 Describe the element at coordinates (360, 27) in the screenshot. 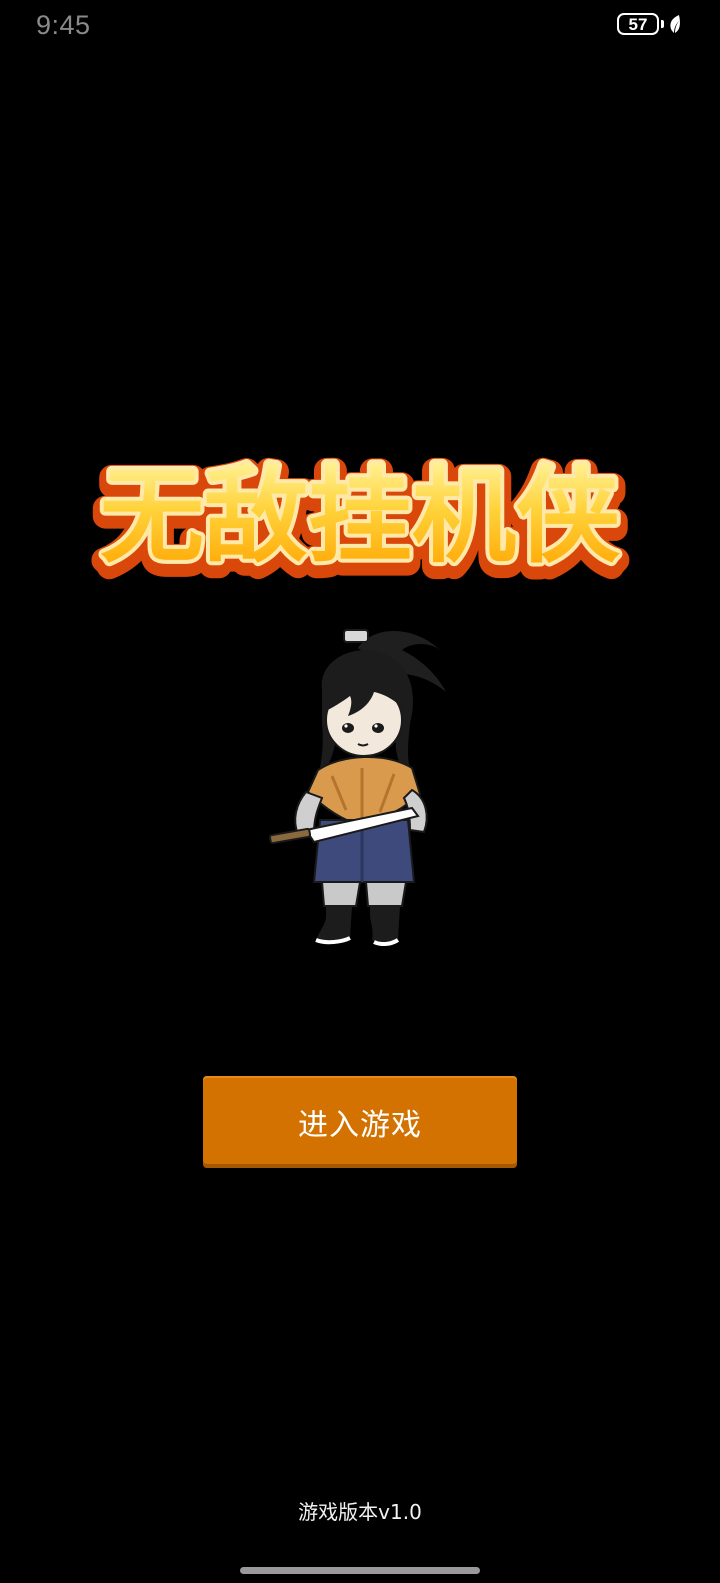

I see `status-bar: 9:45 57` at that location.